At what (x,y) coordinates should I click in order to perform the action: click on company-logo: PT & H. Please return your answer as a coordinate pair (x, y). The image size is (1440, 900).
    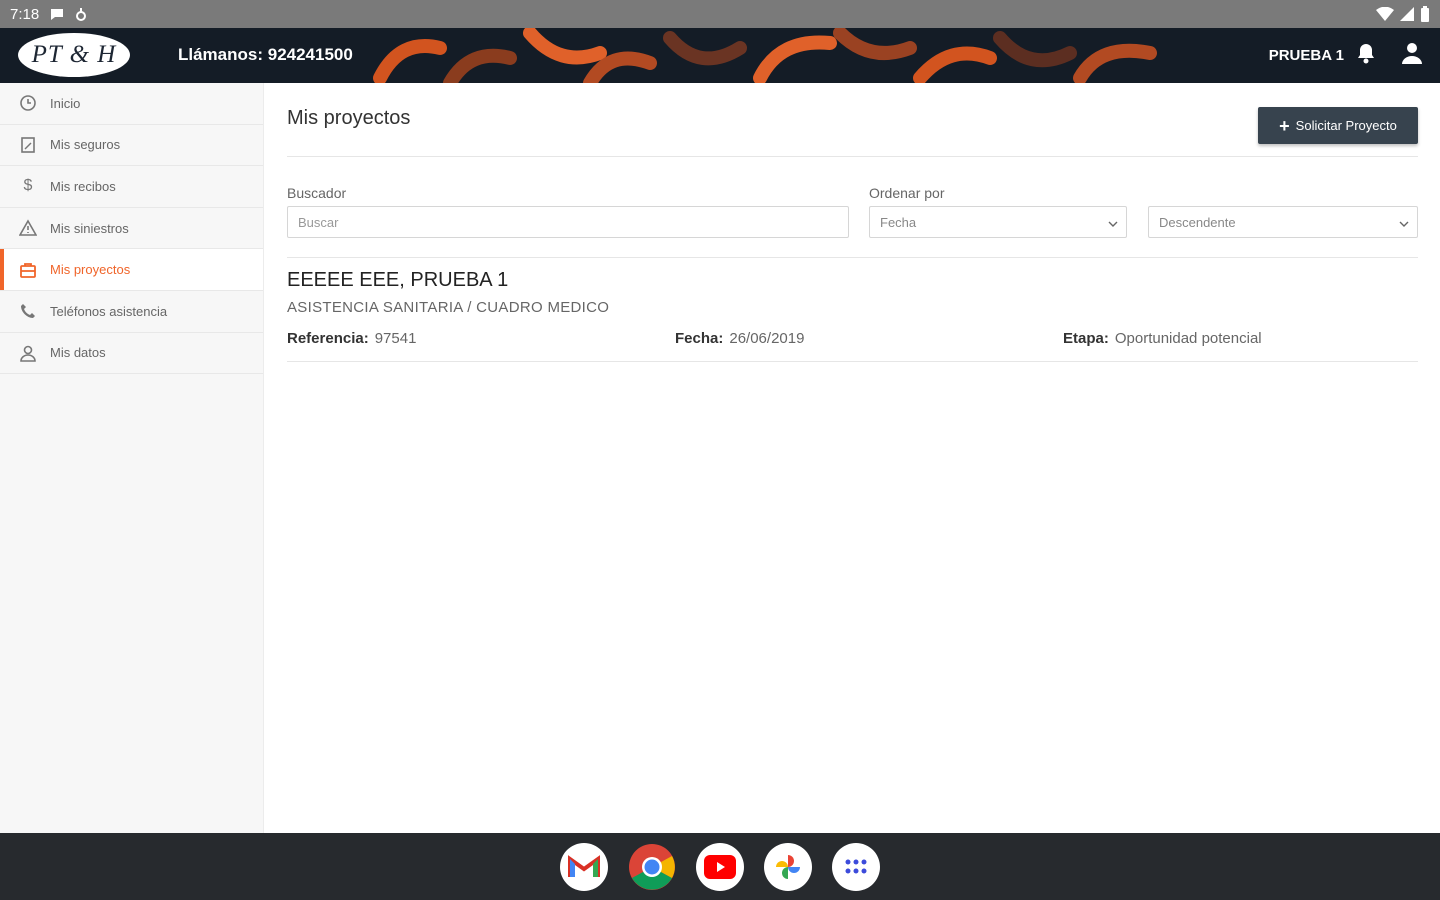
    Looking at the image, I should click on (74, 55).